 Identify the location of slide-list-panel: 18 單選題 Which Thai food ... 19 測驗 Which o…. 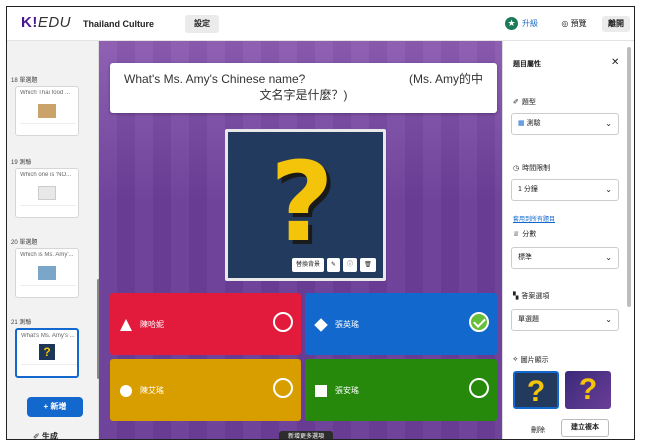
(53, 240).